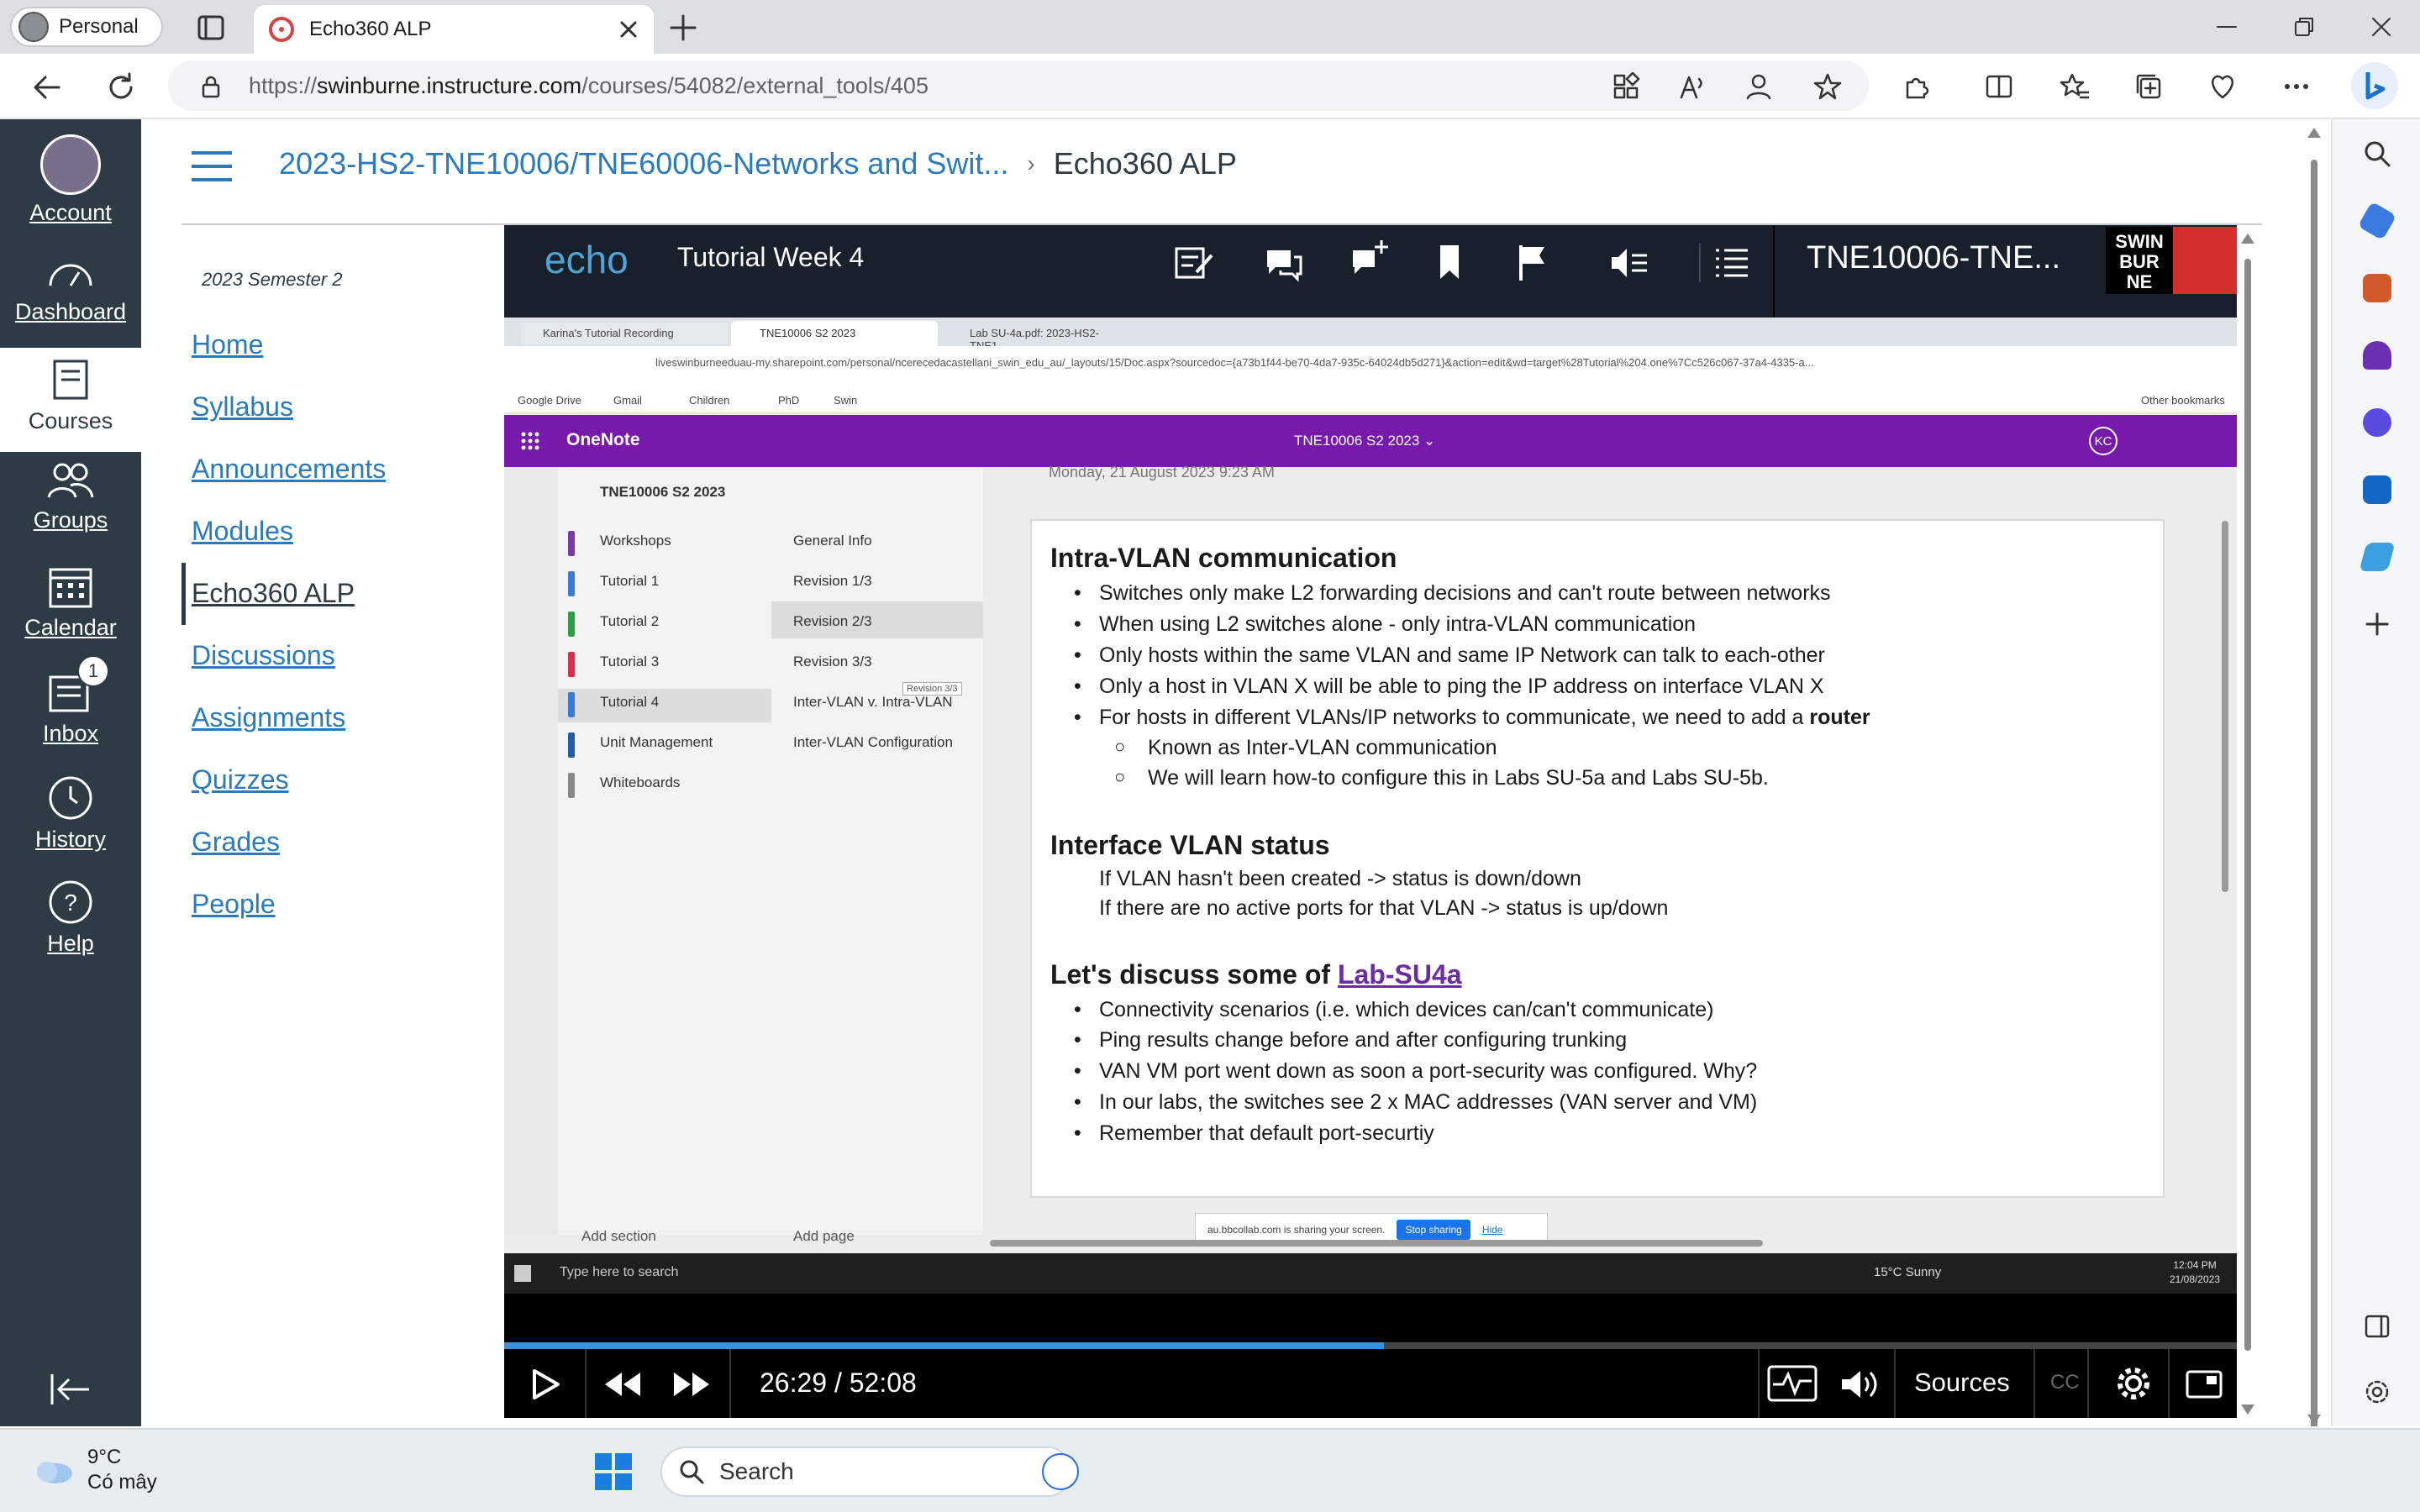 This screenshot has width=2420, height=1512. What do you see at coordinates (2247, 824) in the screenshot?
I see `player-scrollbar` at bounding box center [2247, 824].